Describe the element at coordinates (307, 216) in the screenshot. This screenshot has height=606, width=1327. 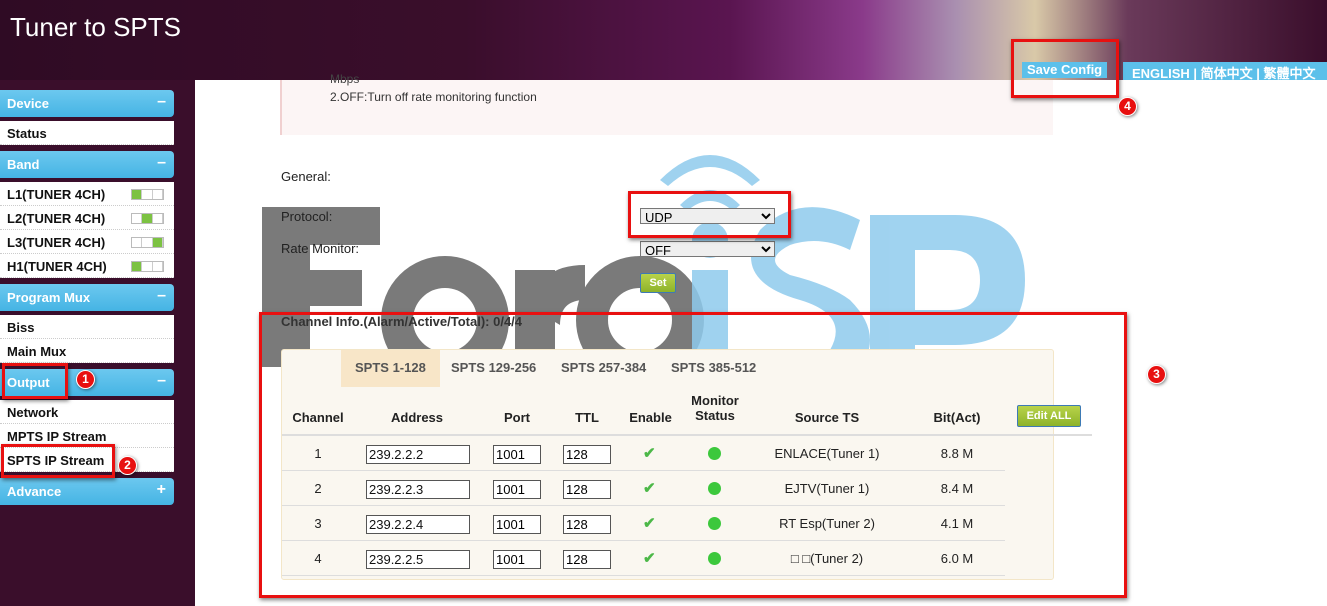
I see `protocol-label: Protocol:` at that location.